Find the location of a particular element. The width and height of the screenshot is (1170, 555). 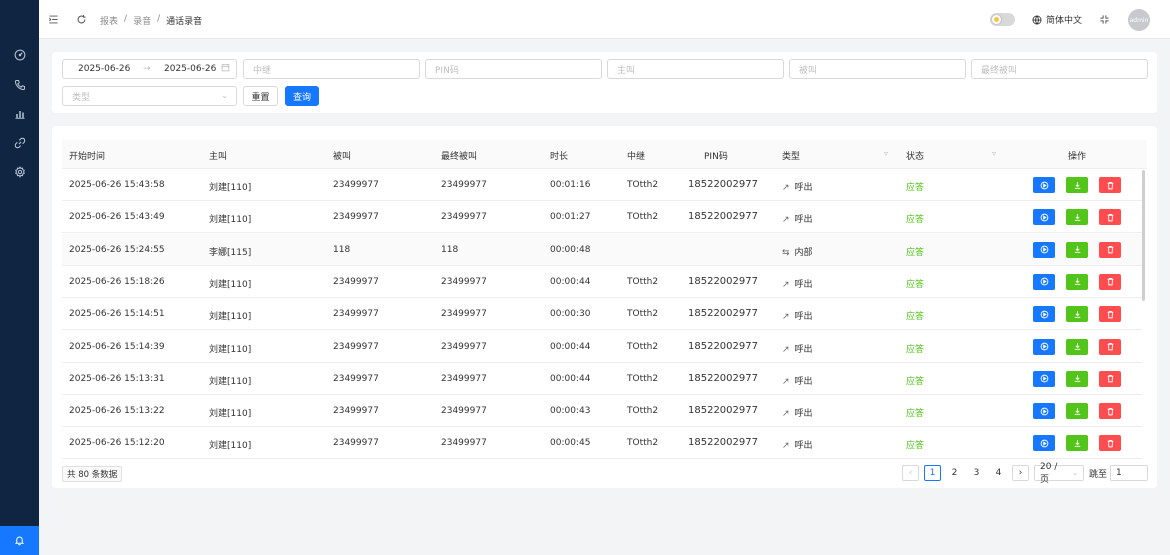

trash-icon is located at coordinates (1110, 249).